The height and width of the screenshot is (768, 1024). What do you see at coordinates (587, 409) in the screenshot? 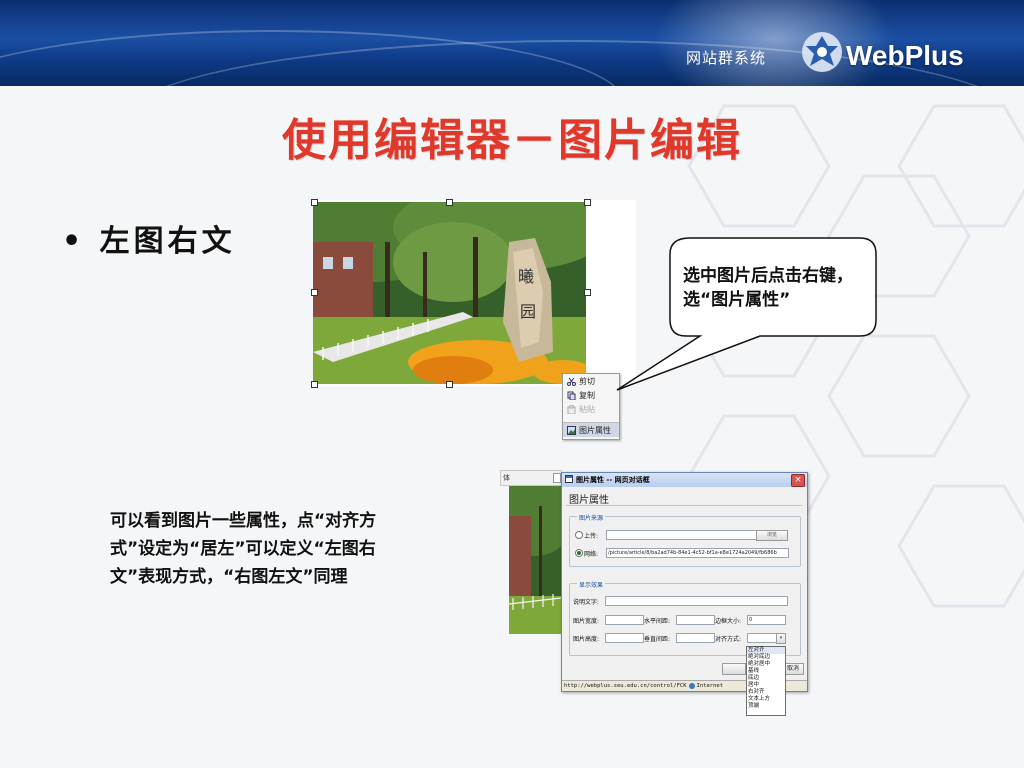
I see `menu-item-paste-label: 粘贴` at bounding box center [587, 409].